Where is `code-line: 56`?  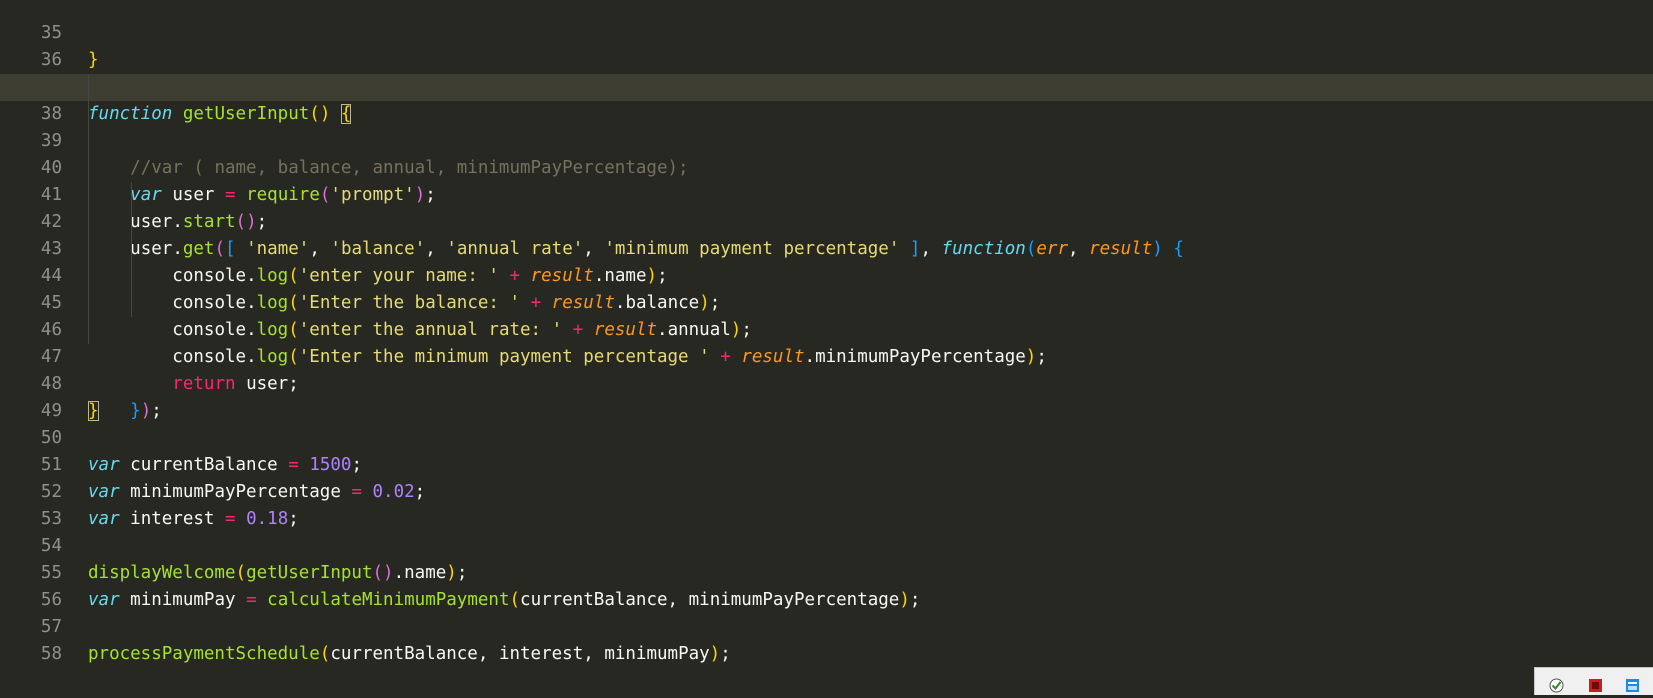 code-line: 56 is located at coordinates (826, 585).